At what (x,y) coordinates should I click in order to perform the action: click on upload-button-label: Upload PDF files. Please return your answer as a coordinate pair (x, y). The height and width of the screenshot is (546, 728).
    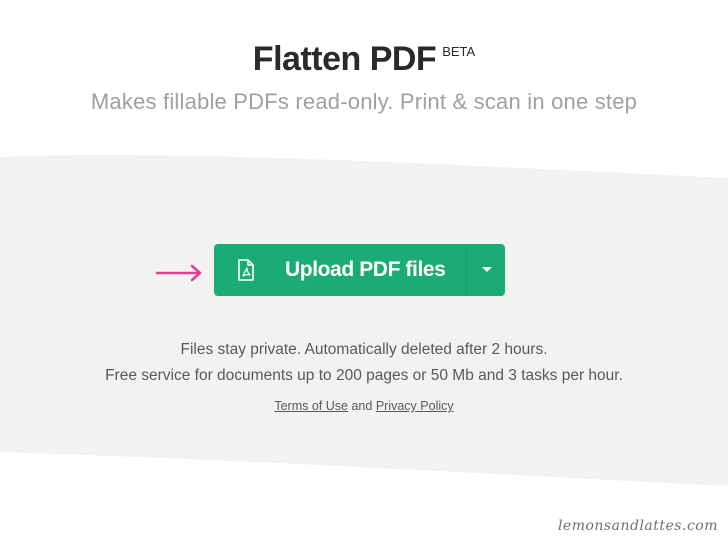
    Looking at the image, I should click on (365, 269).